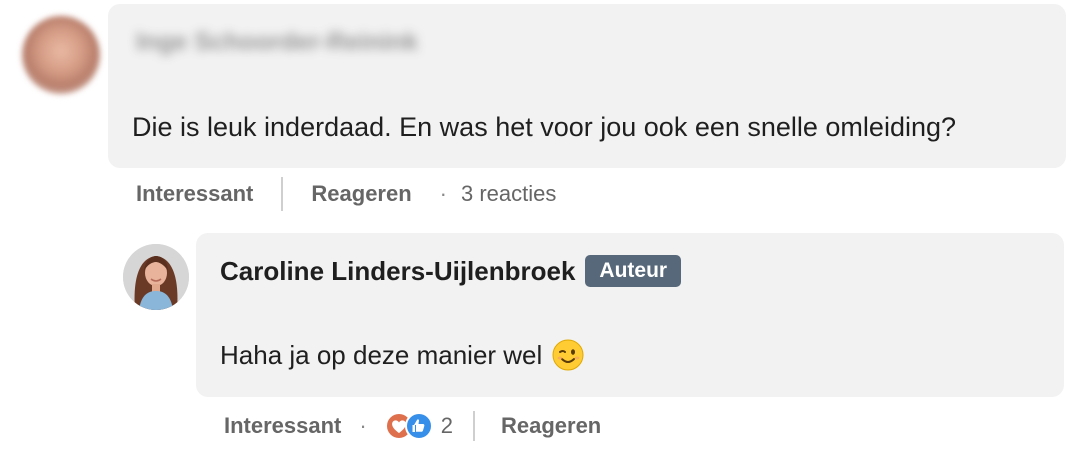  What do you see at coordinates (156, 277) in the screenshot?
I see `reply-author-avatar` at bounding box center [156, 277].